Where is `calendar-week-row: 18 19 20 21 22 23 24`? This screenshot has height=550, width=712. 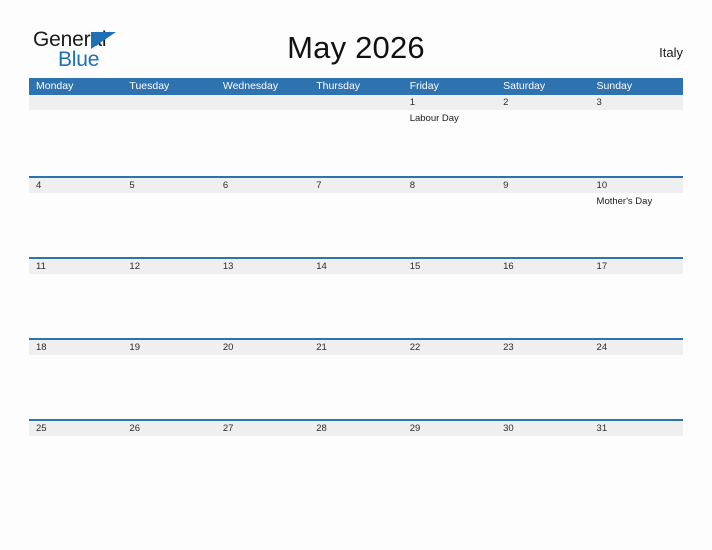 calendar-week-row: 18 19 20 21 22 23 24 is located at coordinates (356, 378).